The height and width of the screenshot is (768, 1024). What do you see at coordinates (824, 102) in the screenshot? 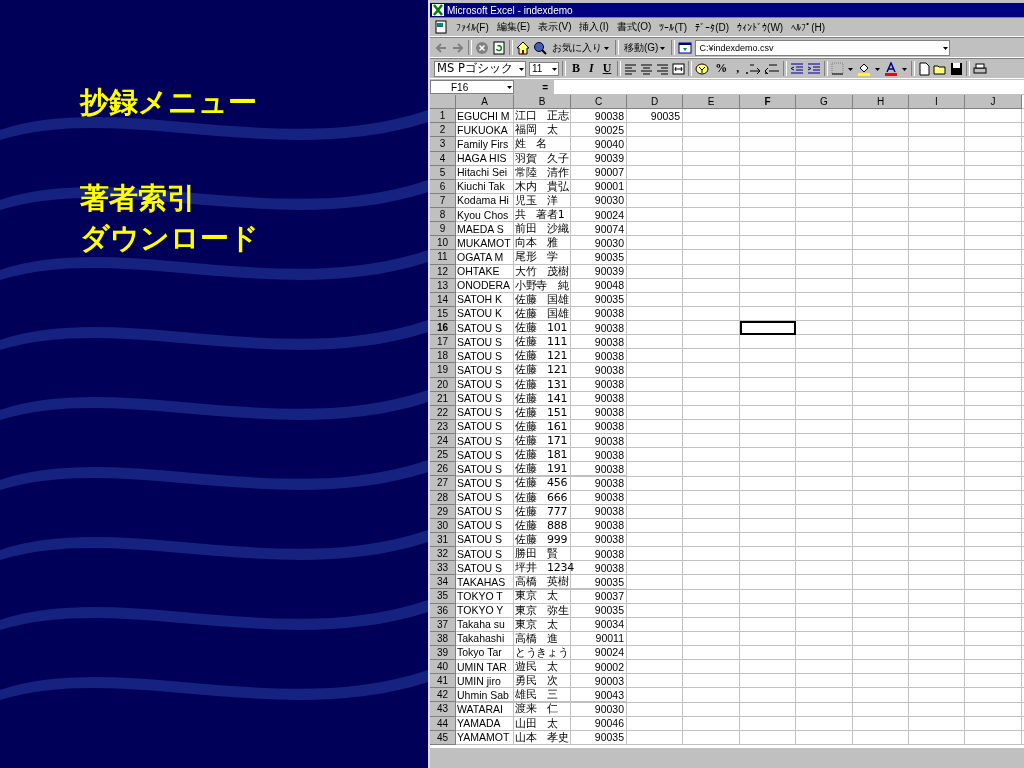
I see `column-header: G` at bounding box center [824, 102].